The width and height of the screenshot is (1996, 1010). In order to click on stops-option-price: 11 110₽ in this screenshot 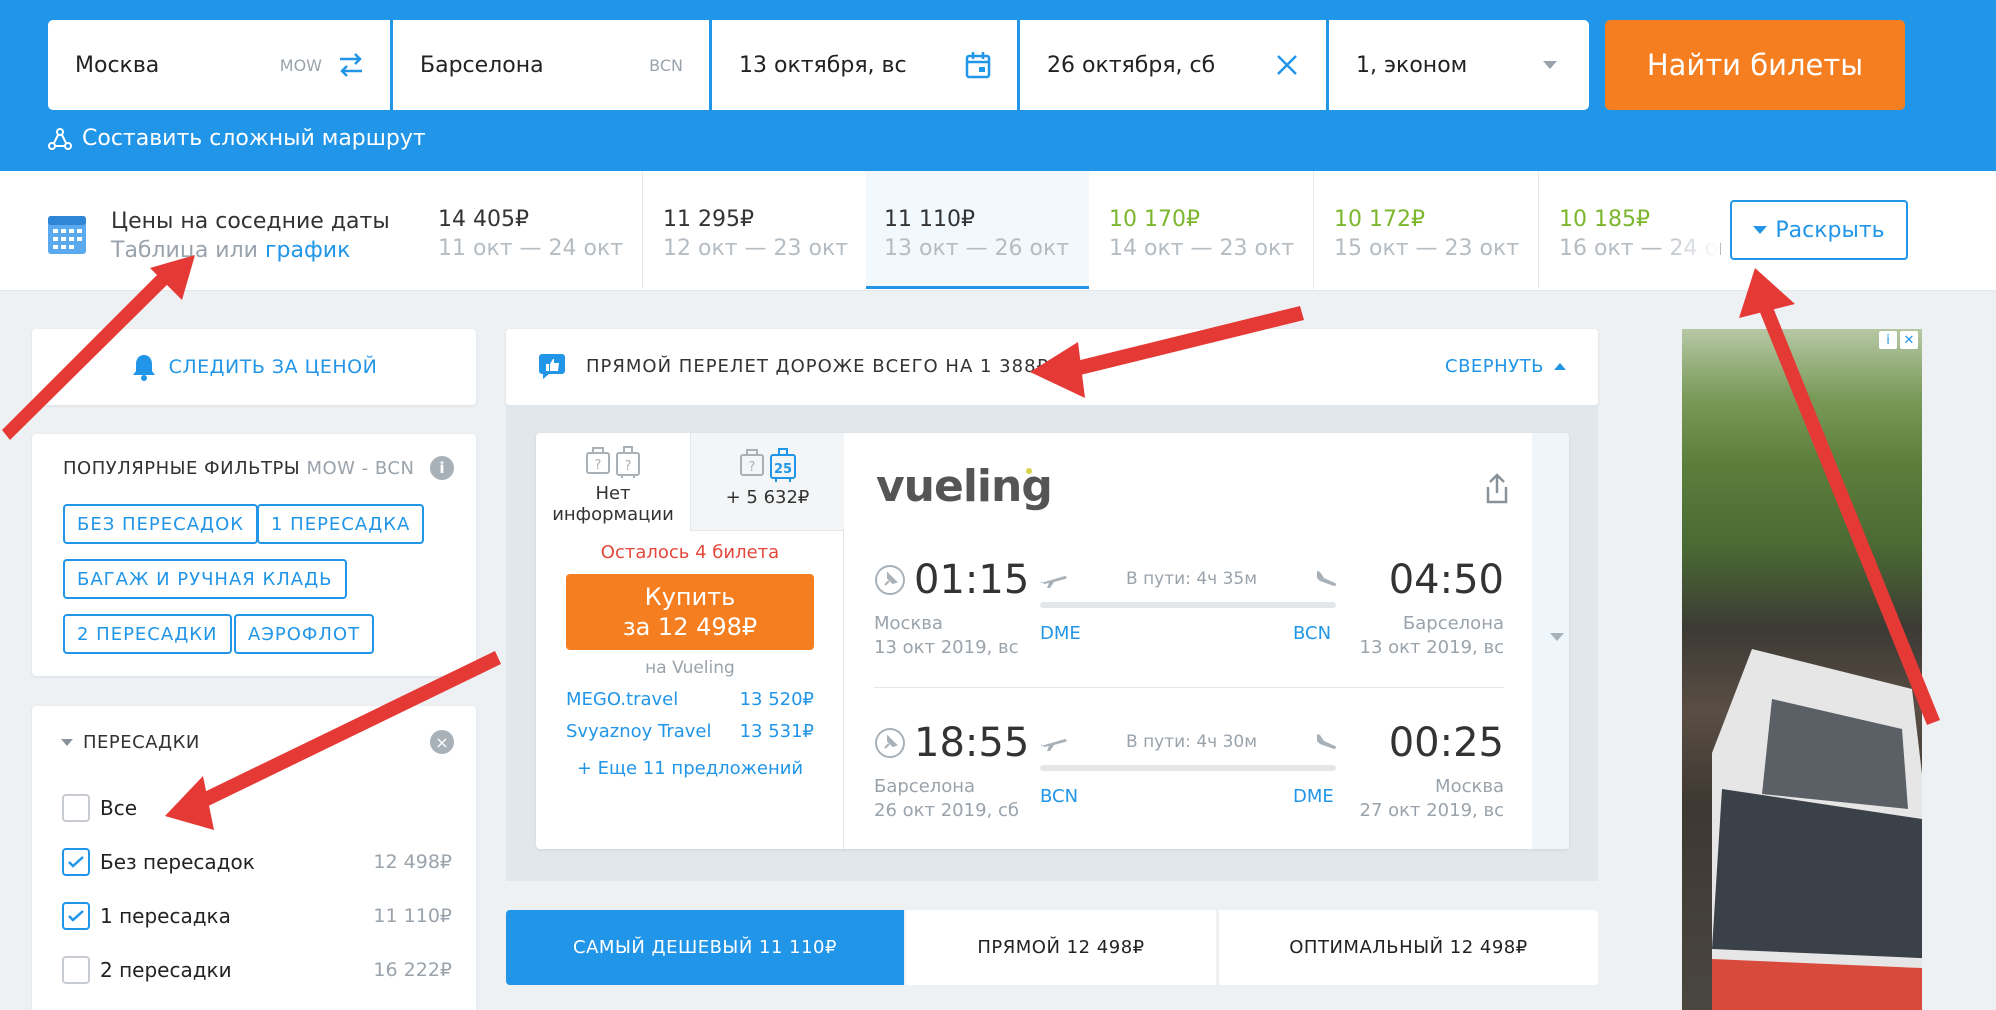, I will do `click(412, 916)`.